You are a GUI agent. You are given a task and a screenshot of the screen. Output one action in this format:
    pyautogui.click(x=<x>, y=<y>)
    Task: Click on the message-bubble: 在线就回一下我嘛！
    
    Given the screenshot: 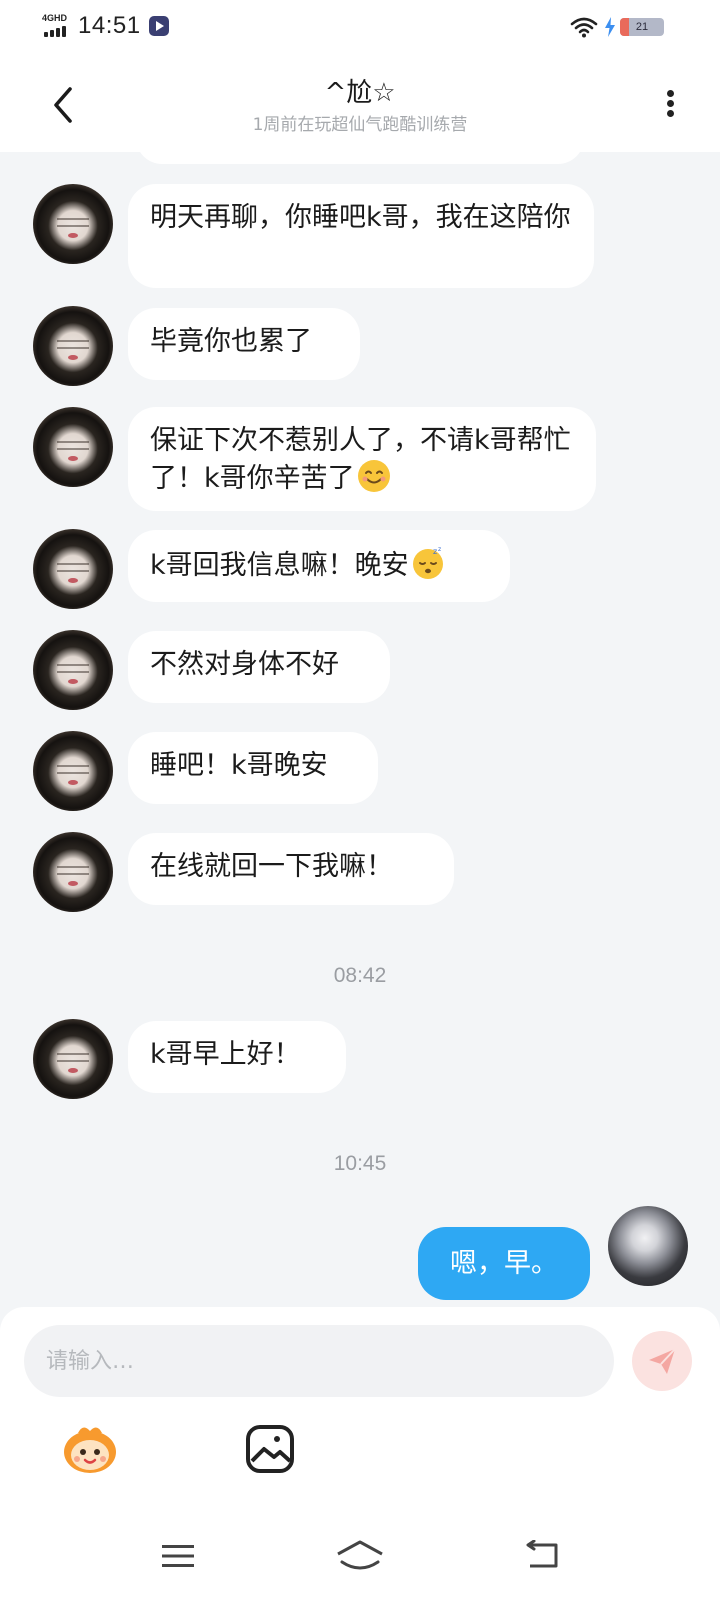 What is the action you would take?
    pyautogui.click(x=291, y=869)
    